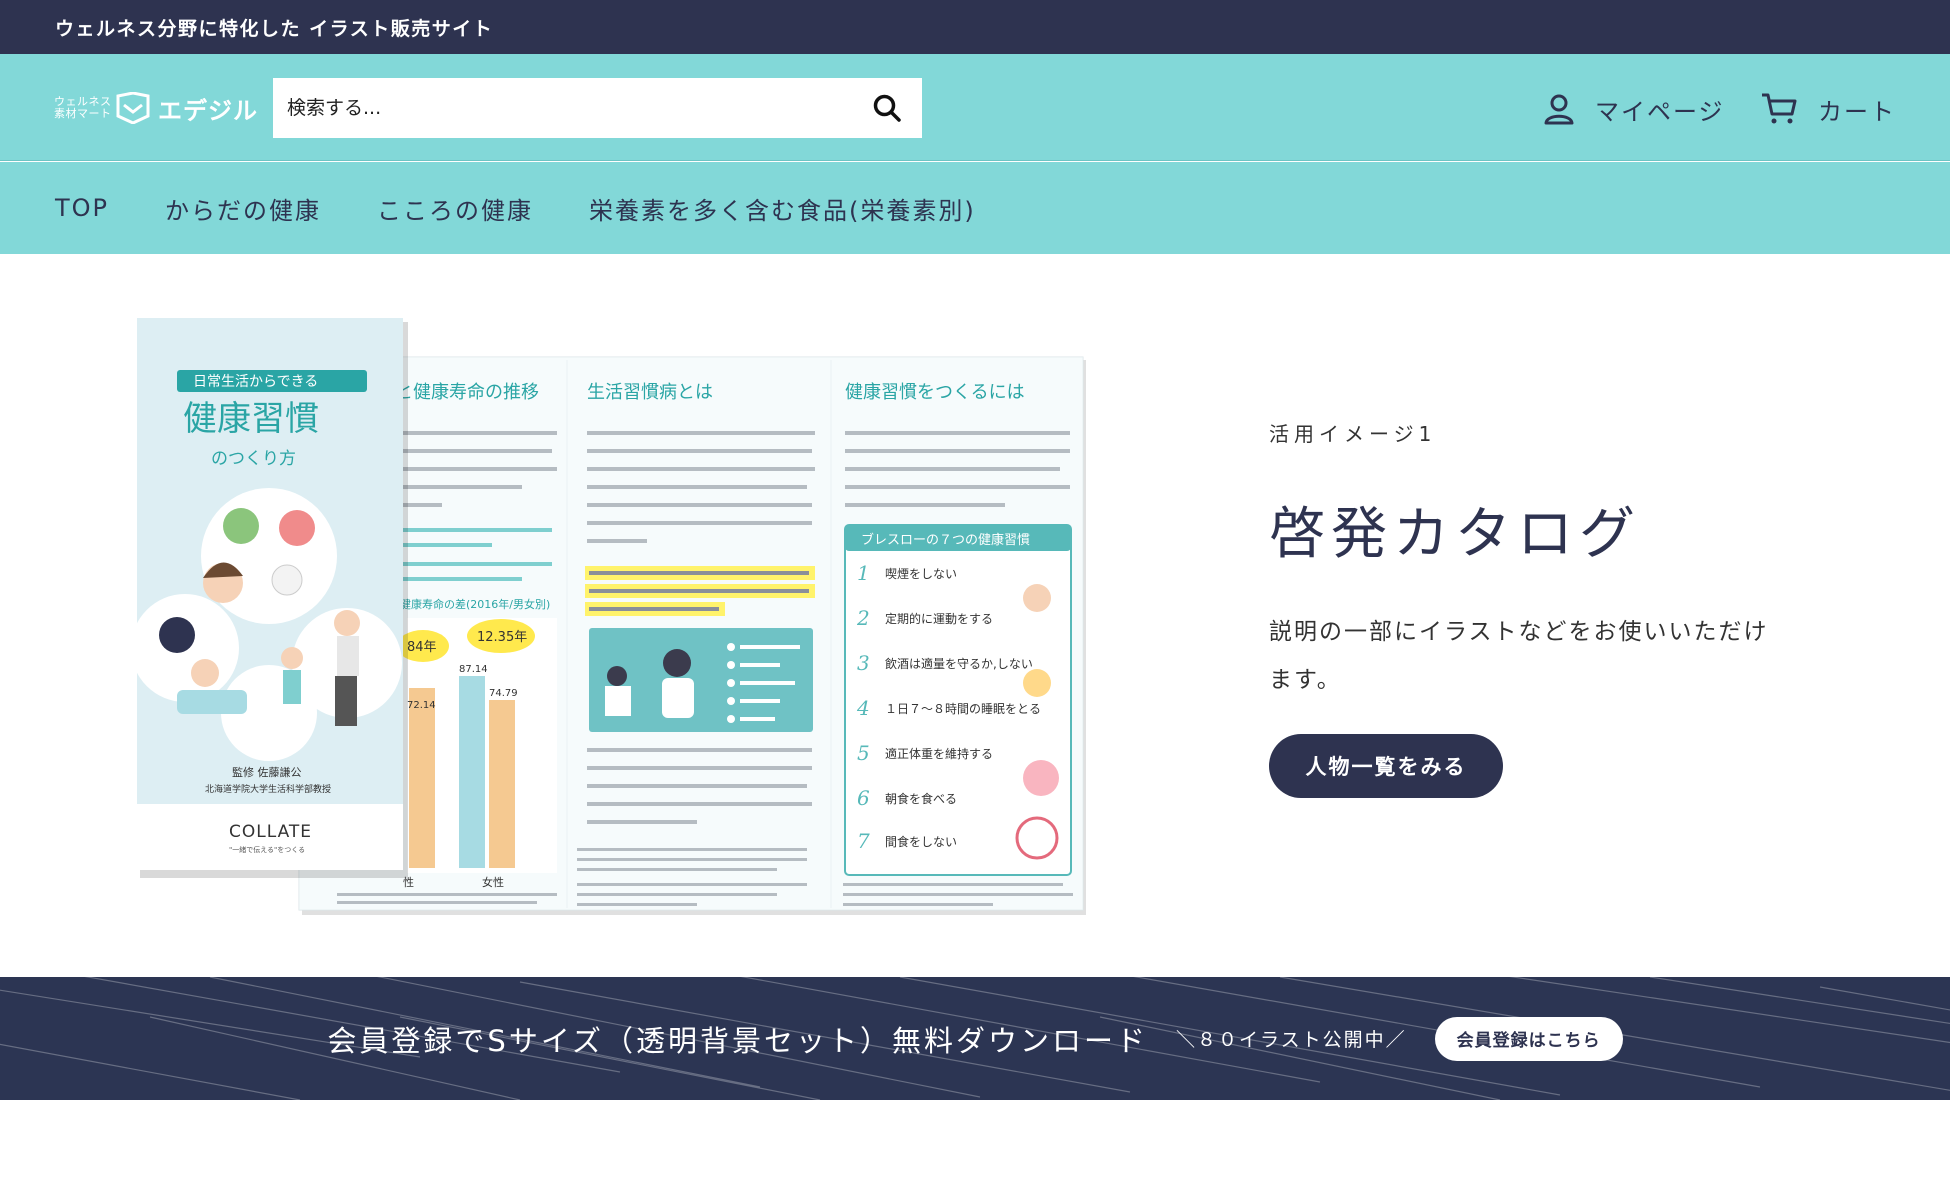 The image size is (1950, 1177). Describe the element at coordinates (1857, 111) in the screenshot. I see `cart-label: カート` at that location.